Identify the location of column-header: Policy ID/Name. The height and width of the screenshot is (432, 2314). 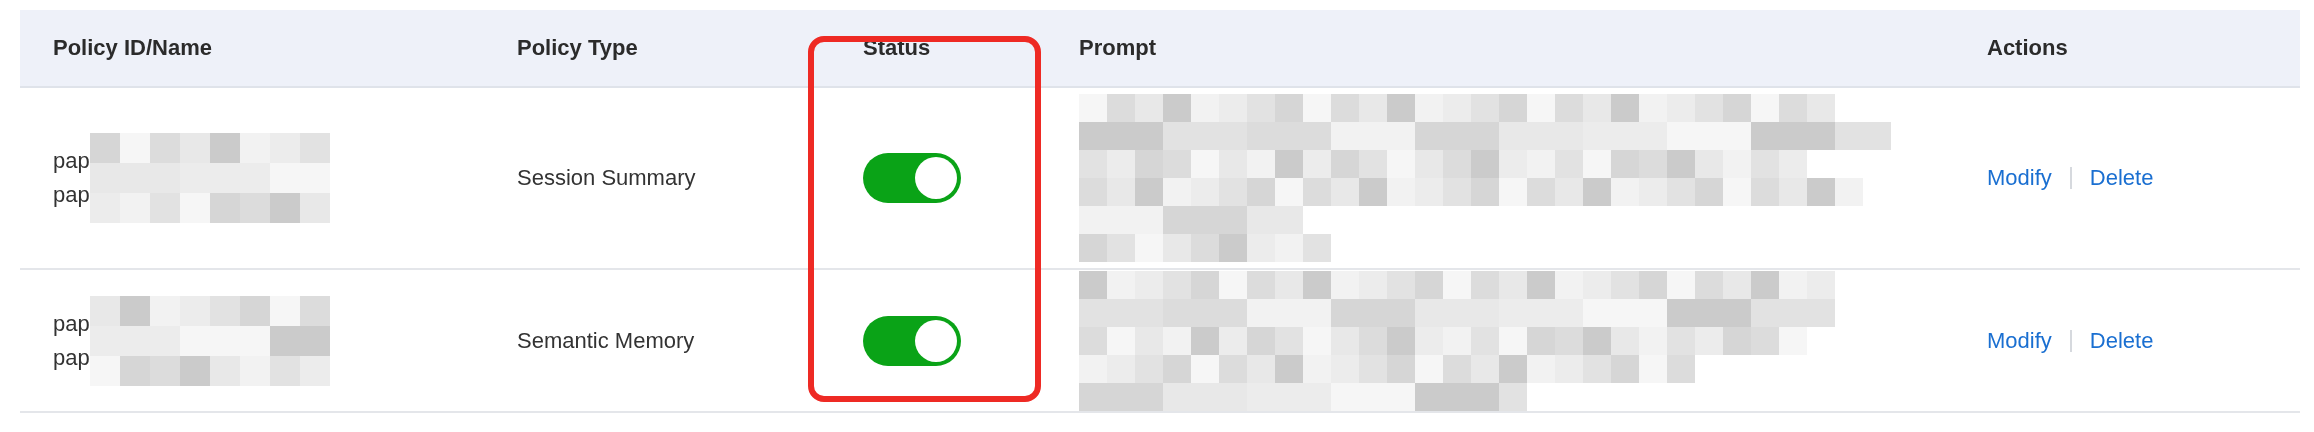
(132, 48).